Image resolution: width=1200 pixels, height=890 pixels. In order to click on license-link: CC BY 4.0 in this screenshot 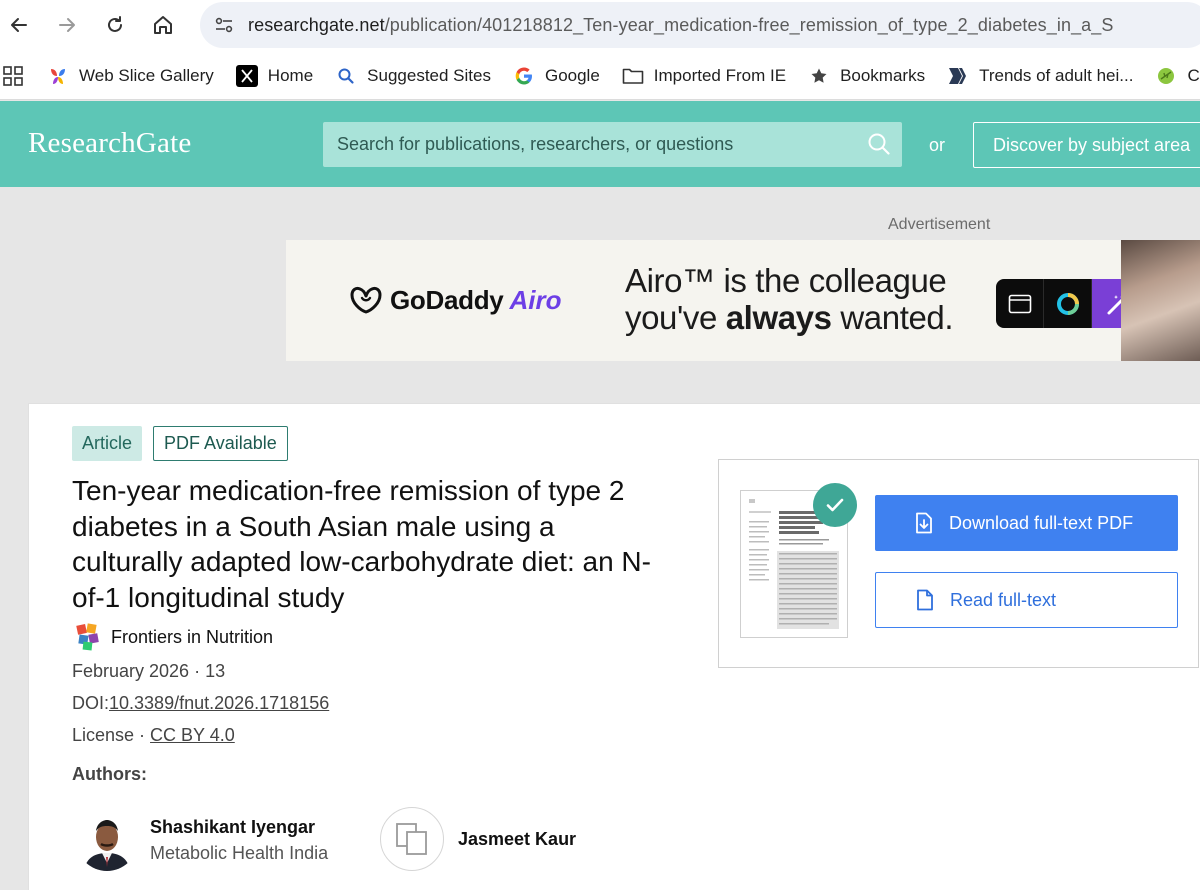, I will do `click(192, 735)`.